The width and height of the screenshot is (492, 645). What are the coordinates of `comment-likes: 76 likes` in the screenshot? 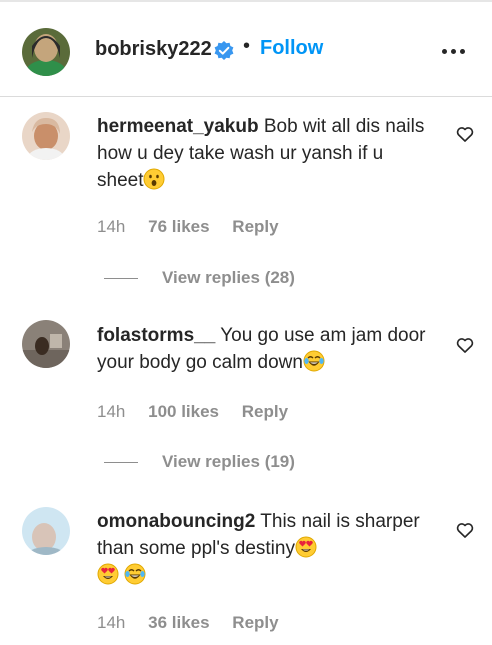 It's located at (178, 226).